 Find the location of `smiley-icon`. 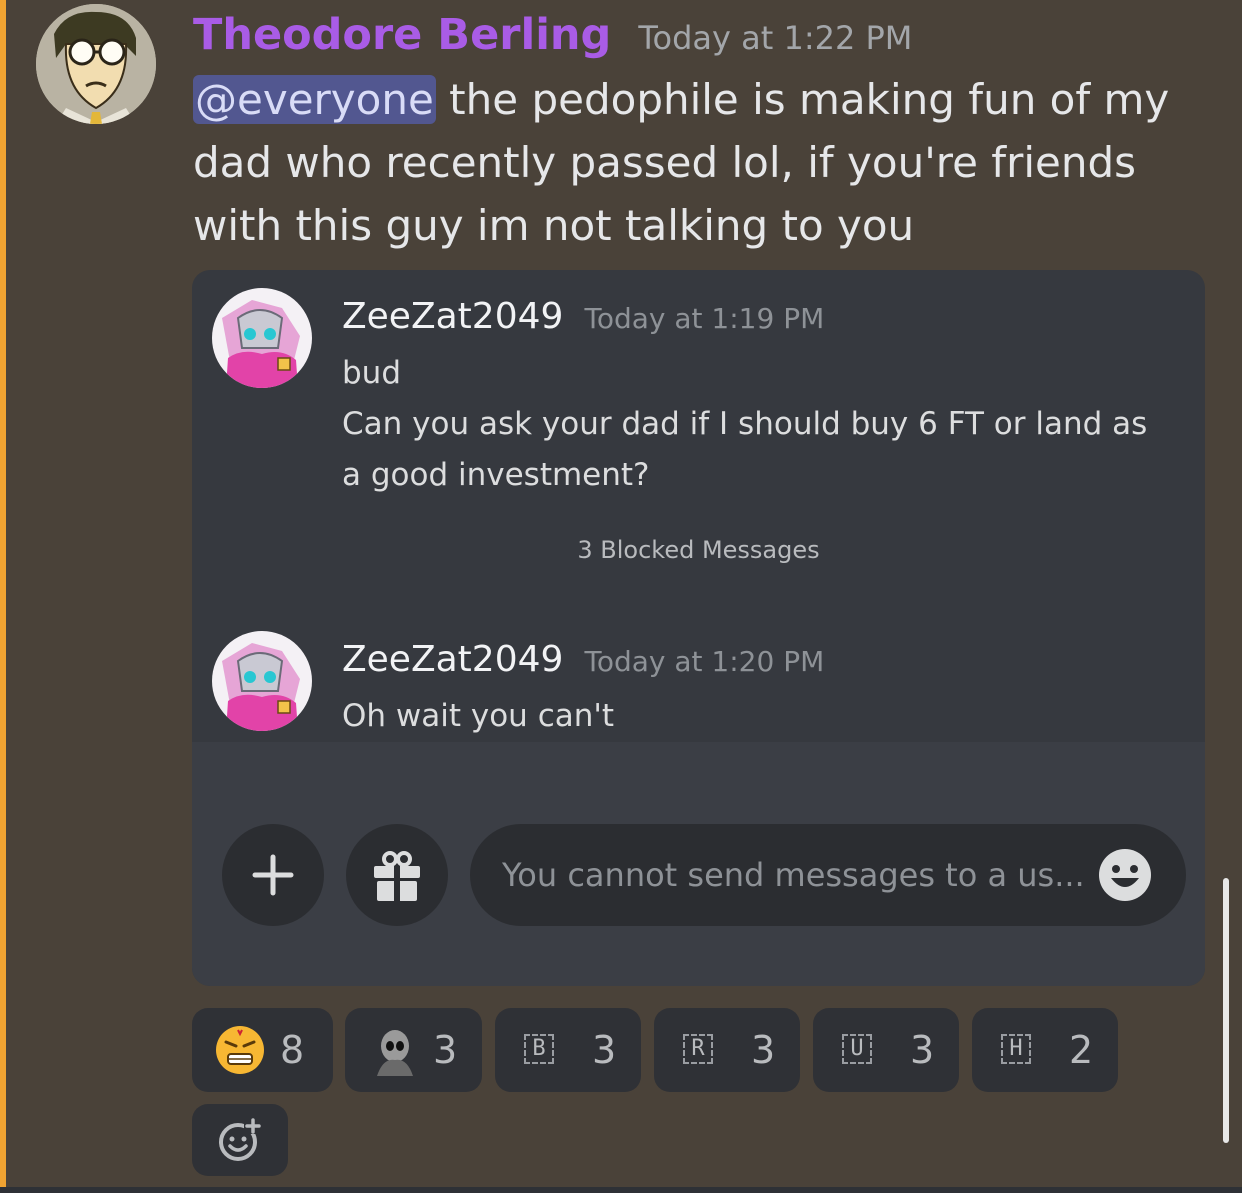

smiley-icon is located at coordinates (1125, 875).